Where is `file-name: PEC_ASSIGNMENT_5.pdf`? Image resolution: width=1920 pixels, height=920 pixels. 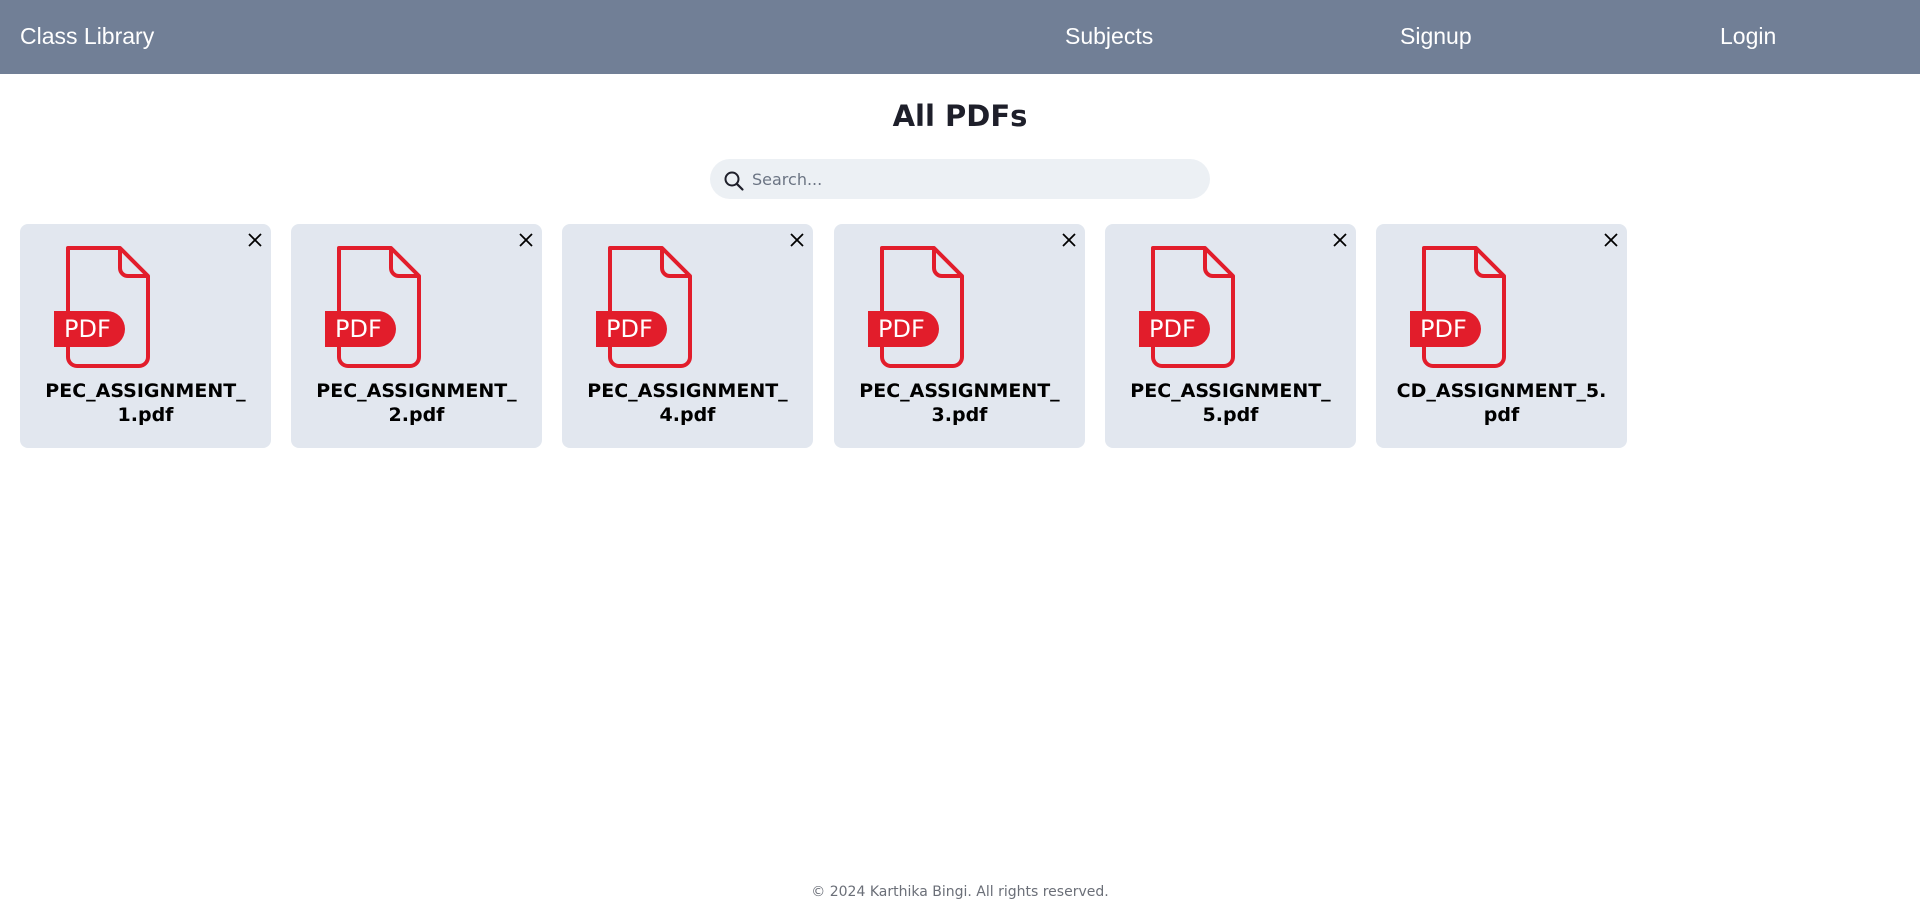 file-name: PEC_ASSIGNMENT_5.pdf is located at coordinates (1230, 403).